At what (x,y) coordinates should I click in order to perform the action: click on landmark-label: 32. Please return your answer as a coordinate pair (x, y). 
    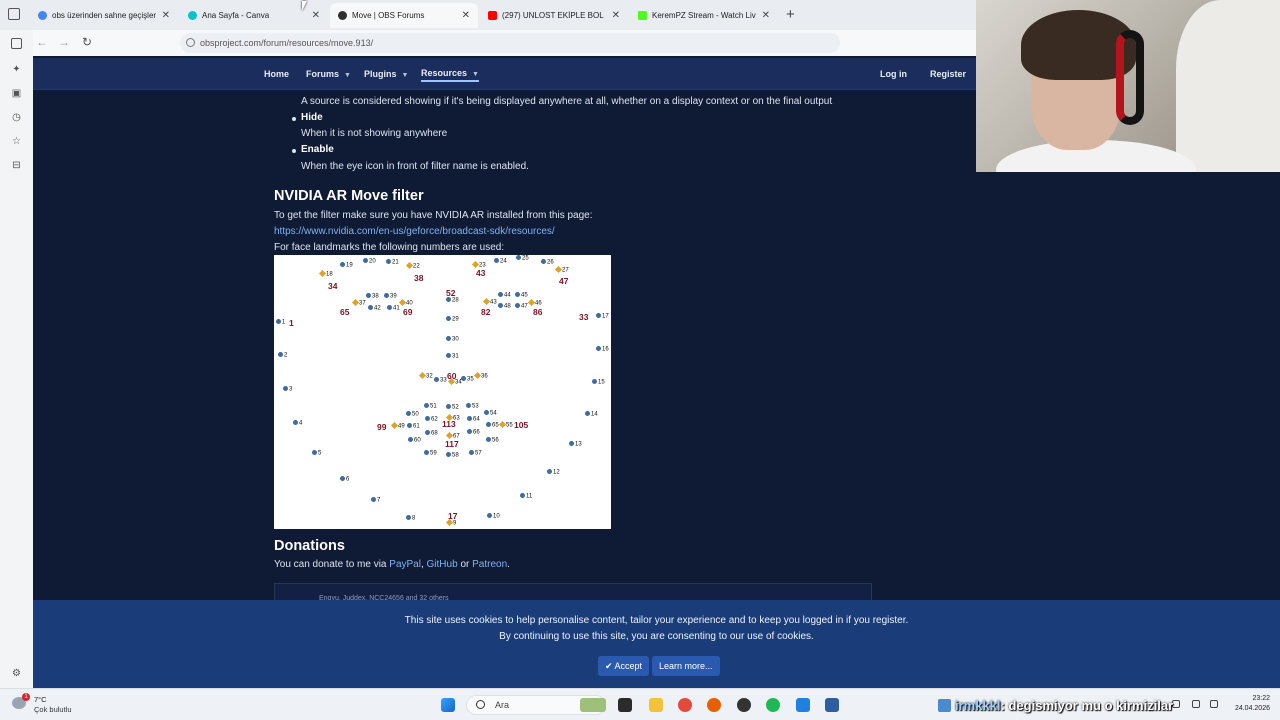
    Looking at the image, I should click on (429, 376).